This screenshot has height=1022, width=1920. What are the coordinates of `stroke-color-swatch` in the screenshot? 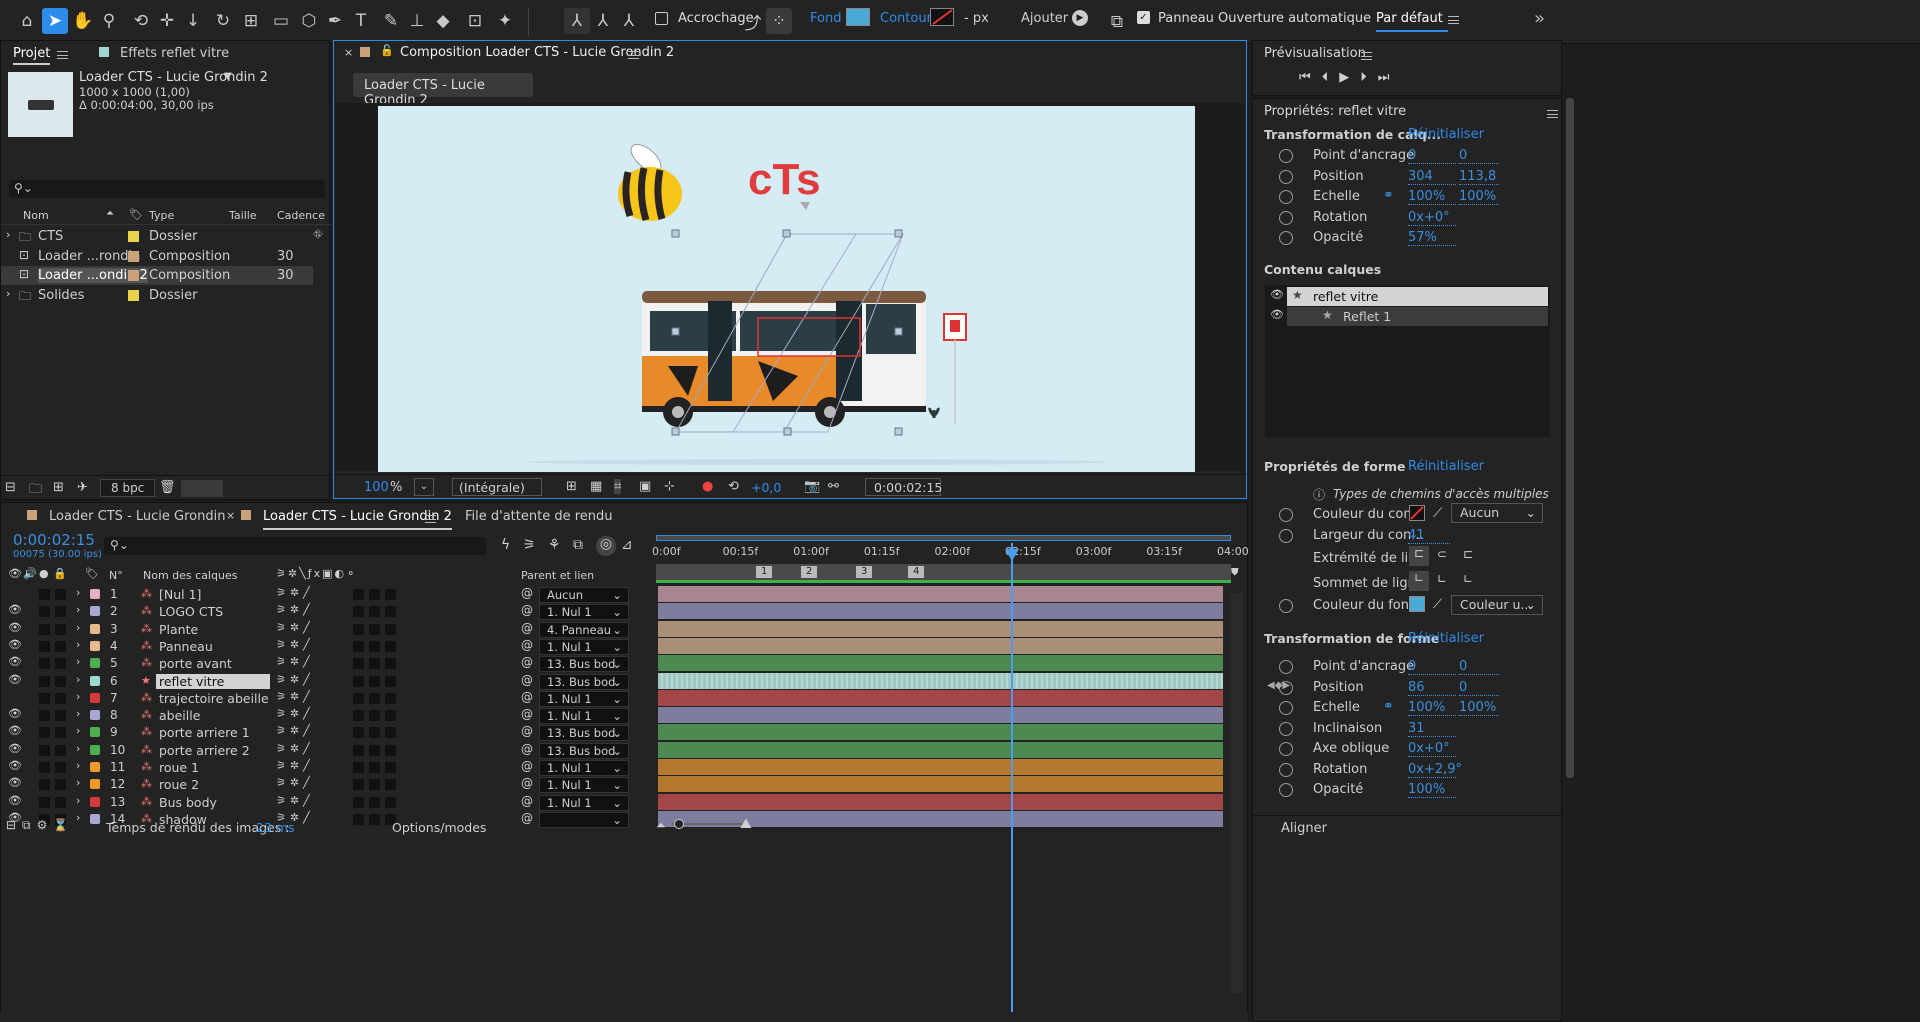 It's located at (1417, 513).